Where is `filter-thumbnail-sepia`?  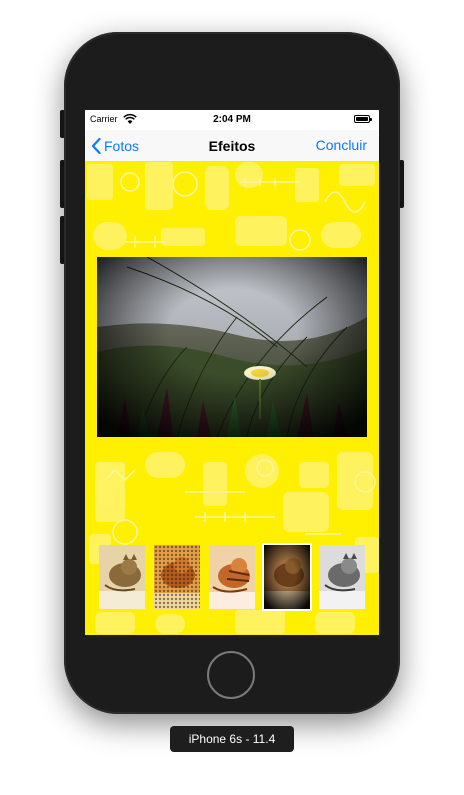 filter-thumbnail-sepia is located at coordinates (122, 577).